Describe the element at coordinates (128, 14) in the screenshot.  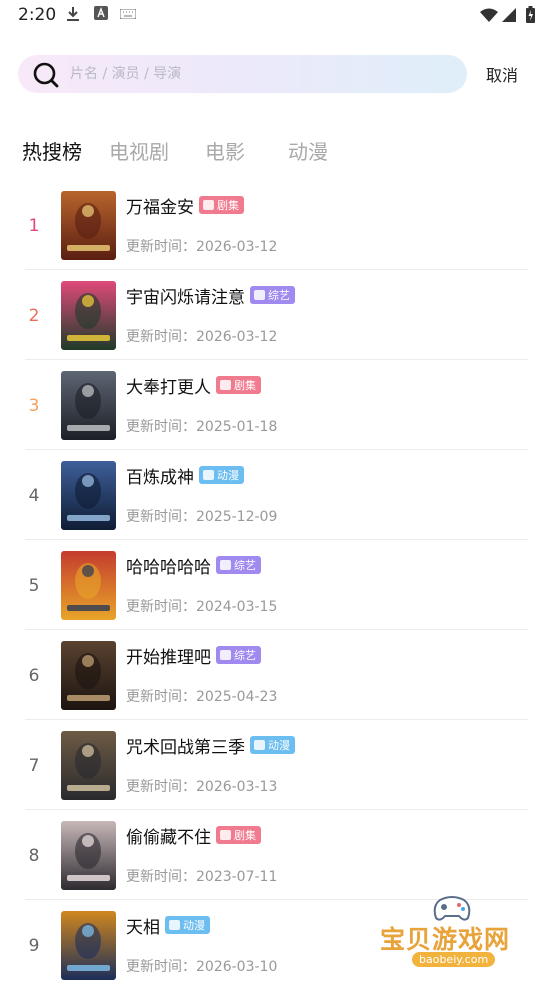
I see `keyboard-icon` at that location.